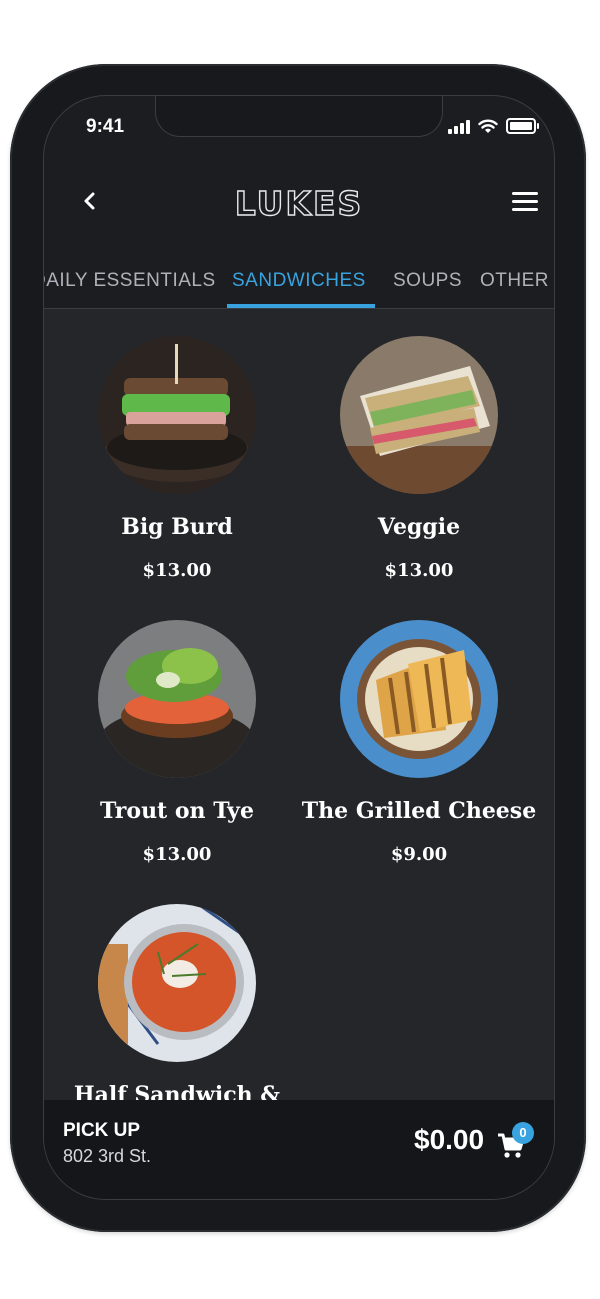 The image size is (600, 1299). I want to click on hamburger-menu-icon, so click(525, 202).